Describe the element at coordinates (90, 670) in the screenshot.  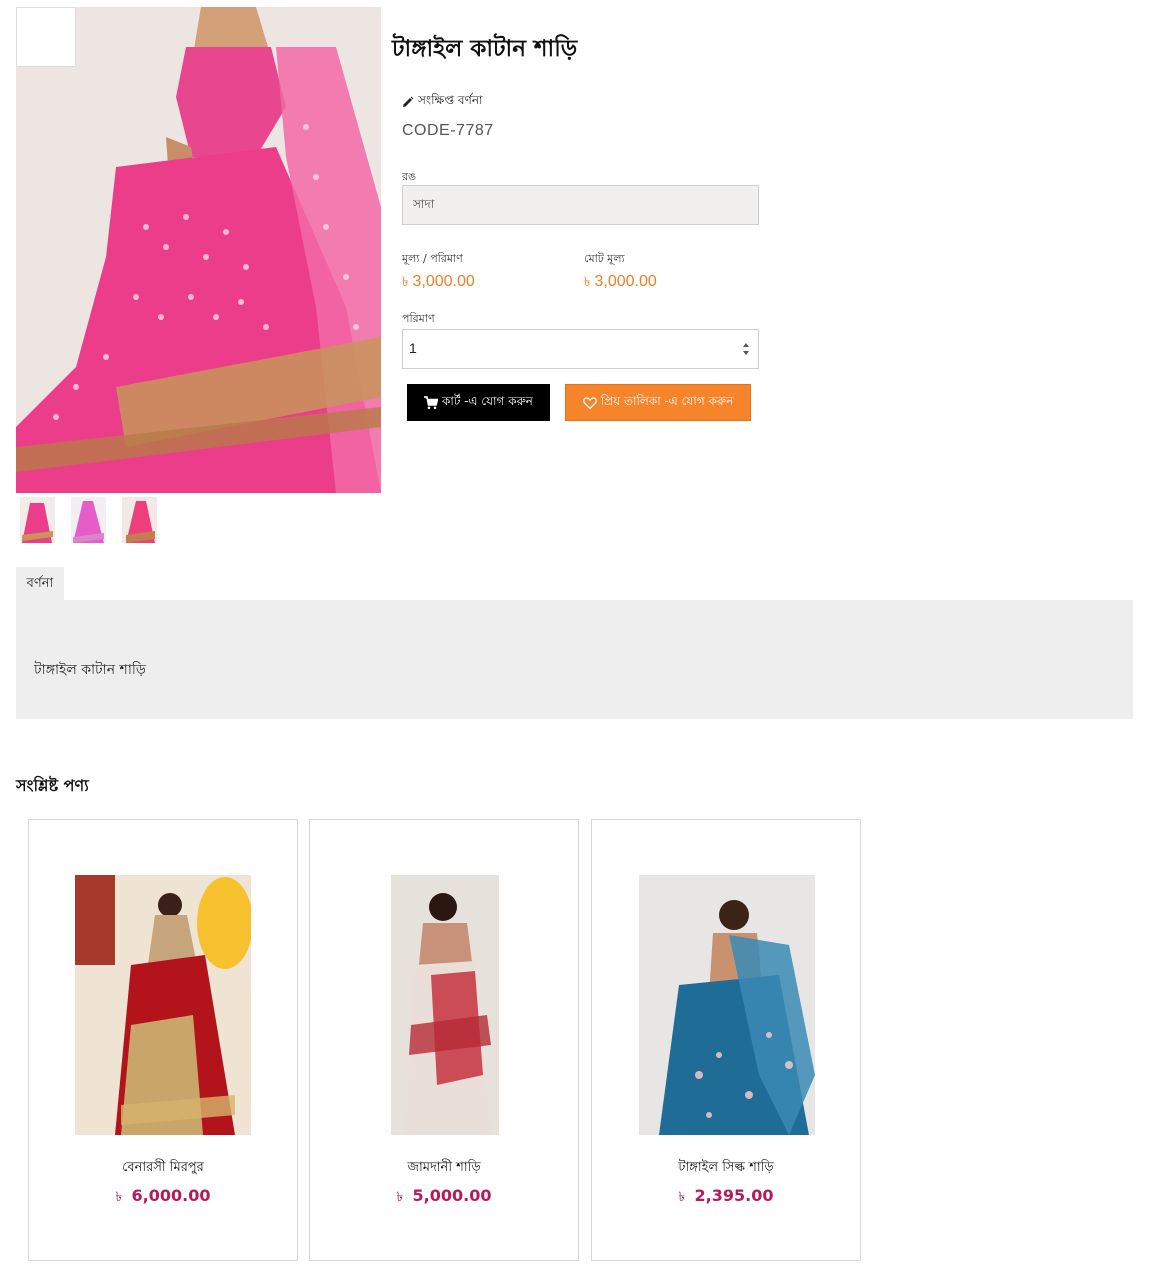
I see `description-text: টাঙ্গাইল কাটান শাড়ি` at that location.